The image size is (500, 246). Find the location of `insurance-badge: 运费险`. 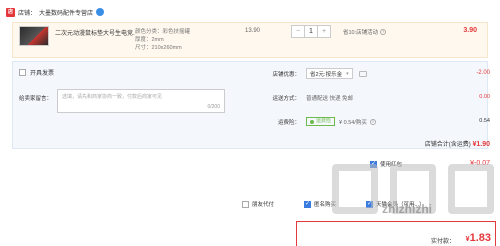

insurance-badge: 运费险 is located at coordinates (321, 121).